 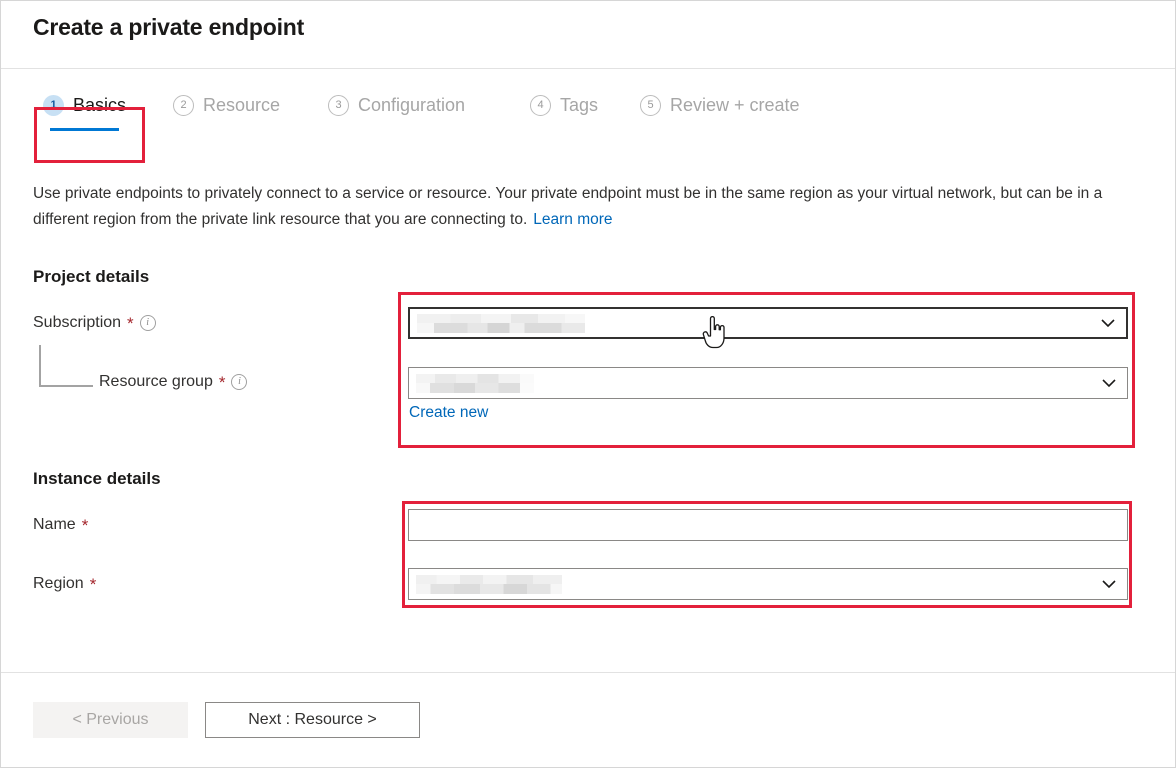 What do you see at coordinates (239, 382) in the screenshot?
I see `resource-group-info-icon: i` at bounding box center [239, 382].